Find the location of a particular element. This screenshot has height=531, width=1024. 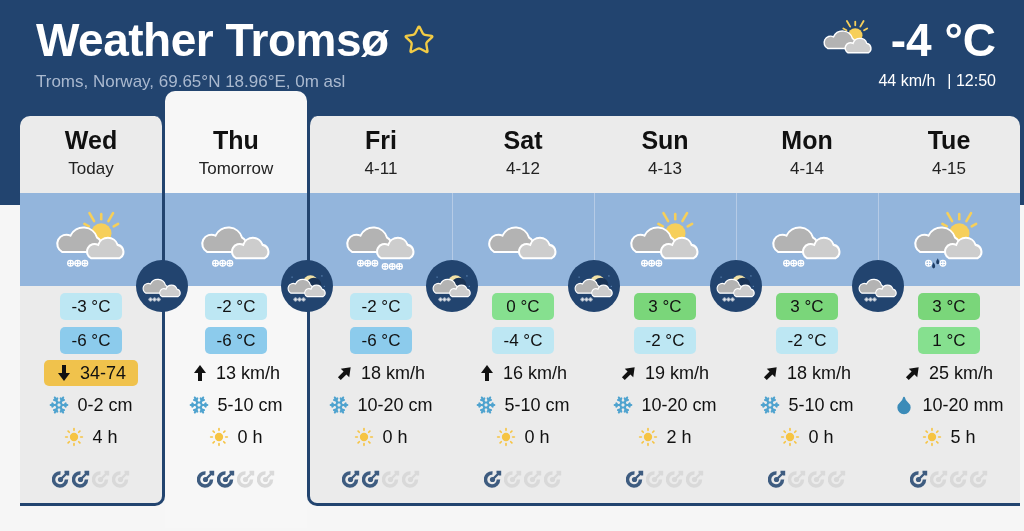

day-name: Sat is located at coordinates (523, 140).